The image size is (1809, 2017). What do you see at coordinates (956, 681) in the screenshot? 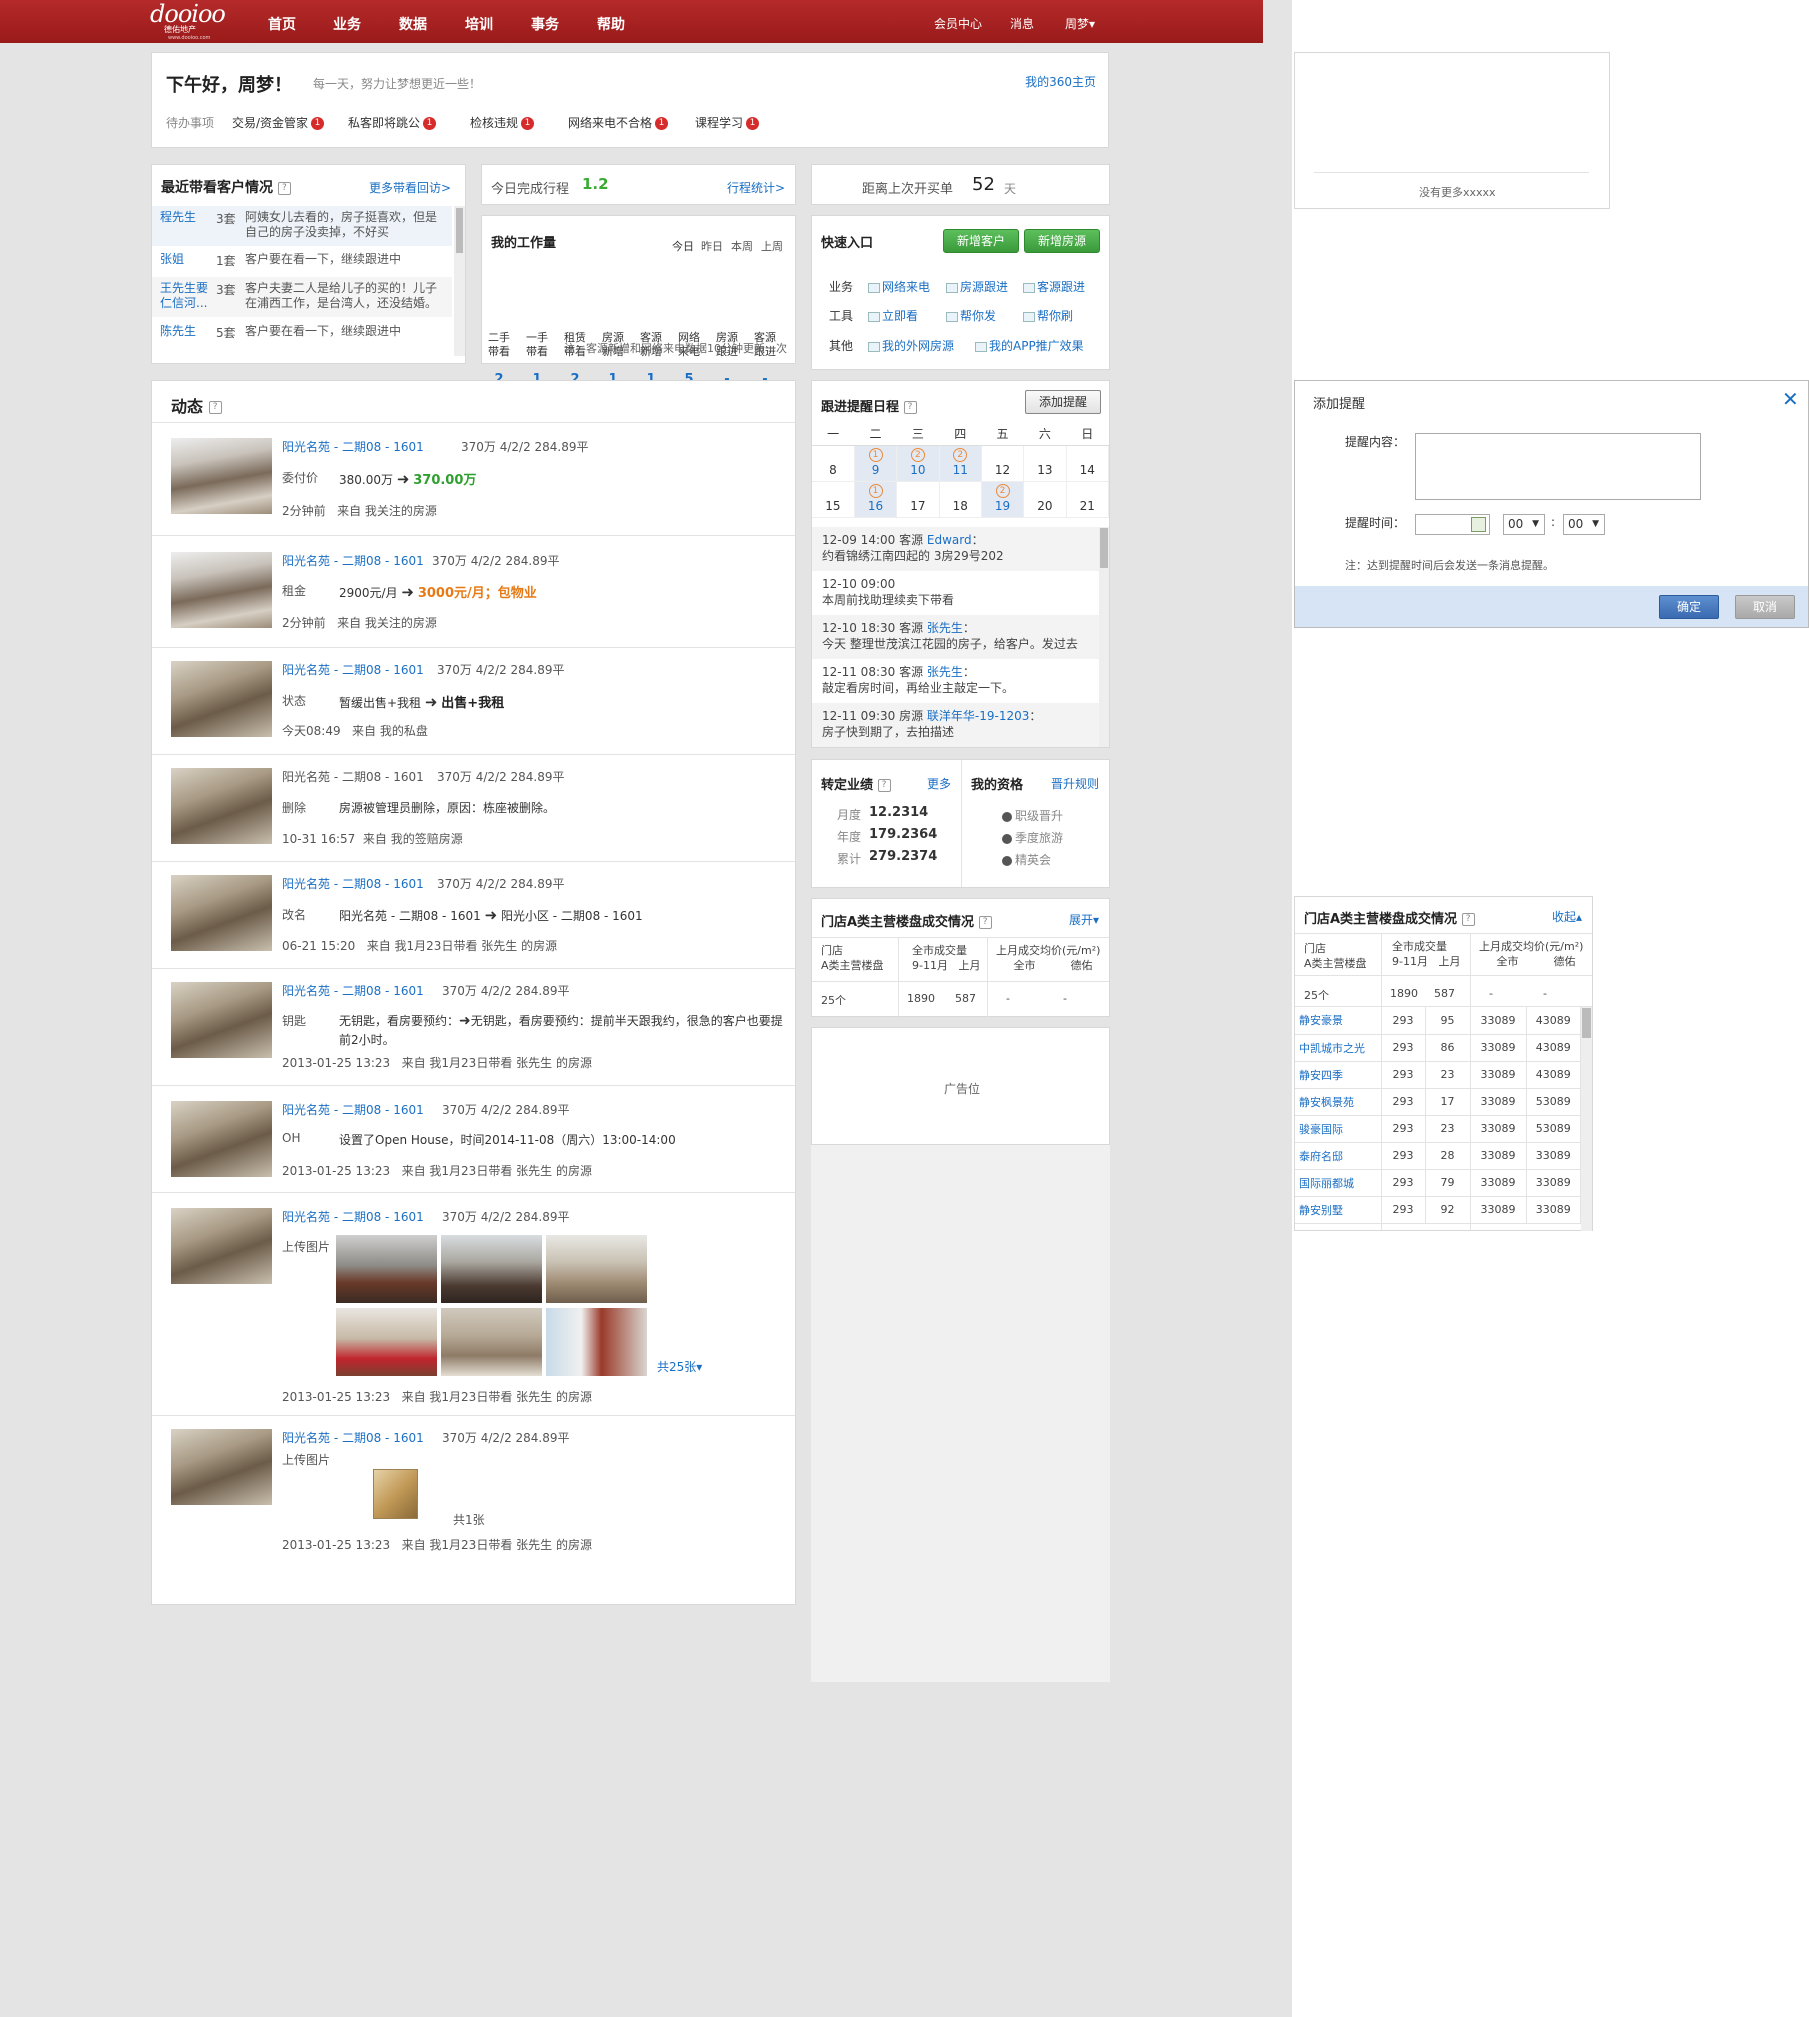
I see `reminder-item: 12-11 08:30 客源 张先生： 敲定看房时间，再给业主敲定一下。` at bounding box center [956, 681].